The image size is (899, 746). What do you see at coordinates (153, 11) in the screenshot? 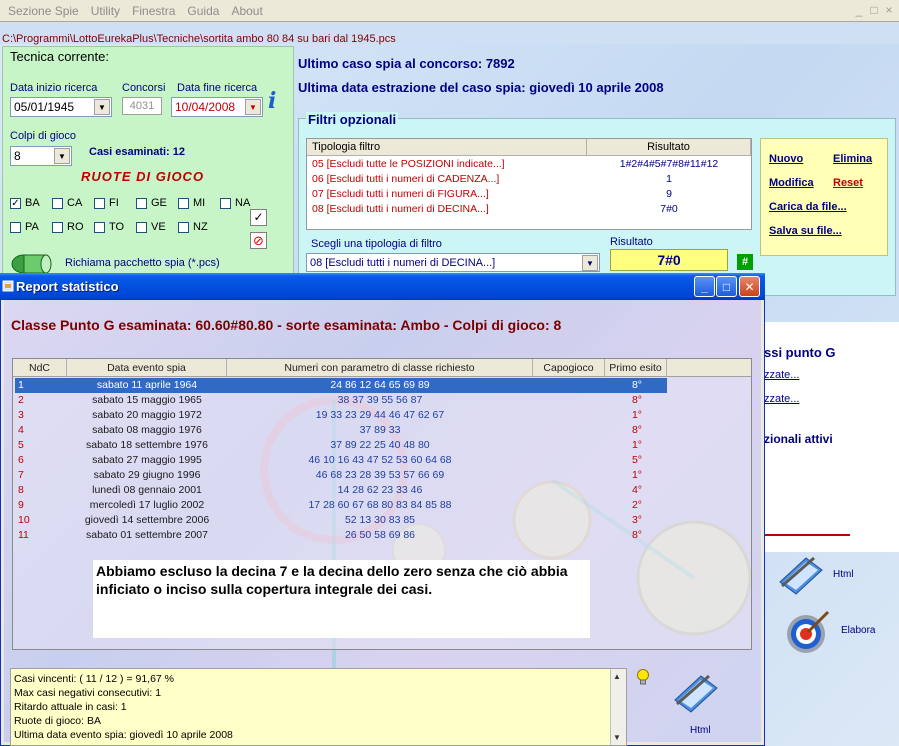
I see `menu-finestra: Finestra` at bounding box center [153, 11].